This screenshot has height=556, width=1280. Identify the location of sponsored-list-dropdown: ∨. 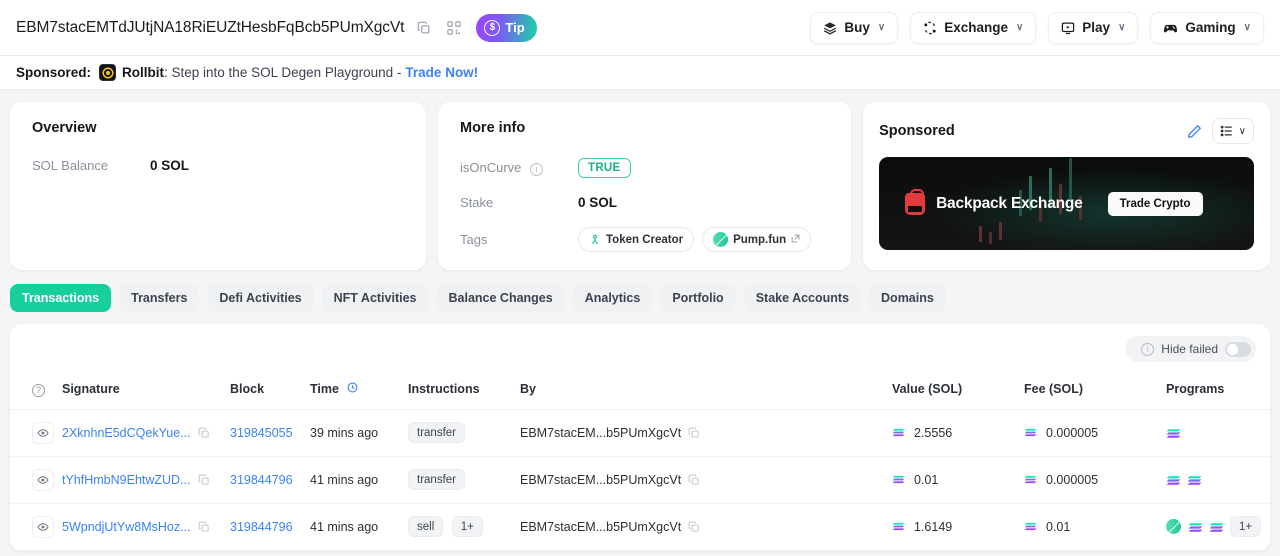
(1232, 131).